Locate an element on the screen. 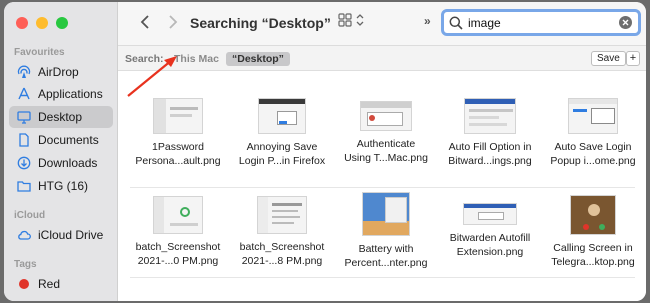 This screenshot has width=650, height=303. sidebar-item-label: Documents is located at coordinates (68, 140).